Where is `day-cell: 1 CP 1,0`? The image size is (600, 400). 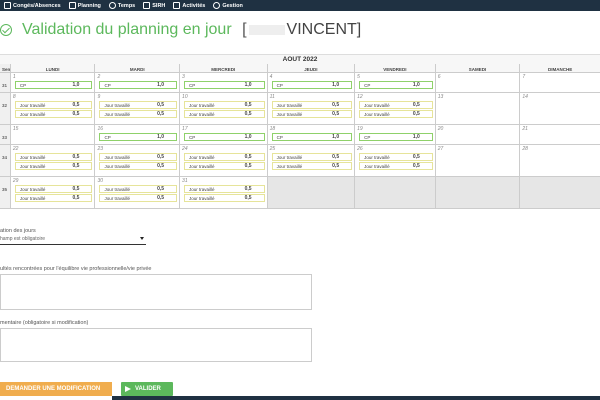
day-cell: 1 CP 1,0 is located at coordinates (53, 82).